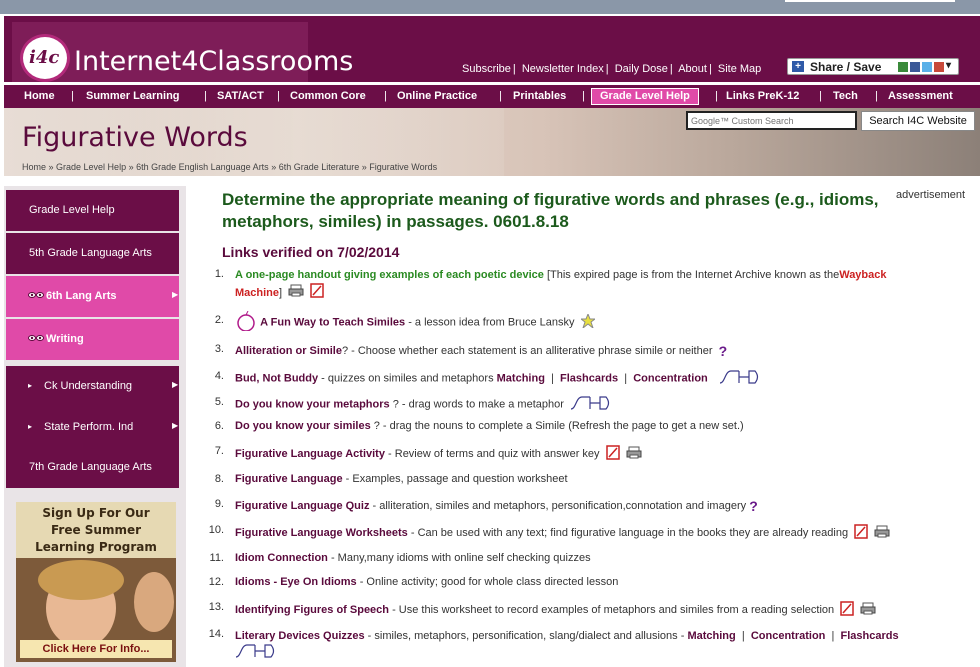  I want to click on site-map-link: Site Map, so click(739, 69).